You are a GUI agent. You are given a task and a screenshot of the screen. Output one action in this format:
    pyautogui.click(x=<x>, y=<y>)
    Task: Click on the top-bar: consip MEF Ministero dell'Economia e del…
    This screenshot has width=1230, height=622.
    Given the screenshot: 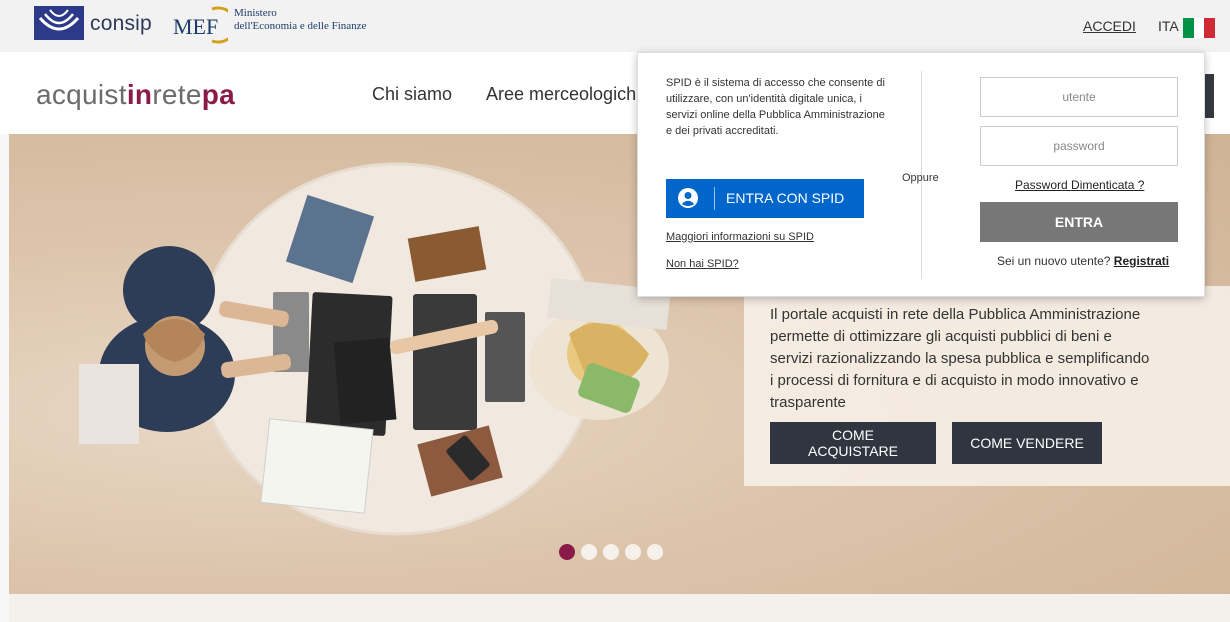 What is the action you would take?
    pyautogui.click(x=615, y=26)
    